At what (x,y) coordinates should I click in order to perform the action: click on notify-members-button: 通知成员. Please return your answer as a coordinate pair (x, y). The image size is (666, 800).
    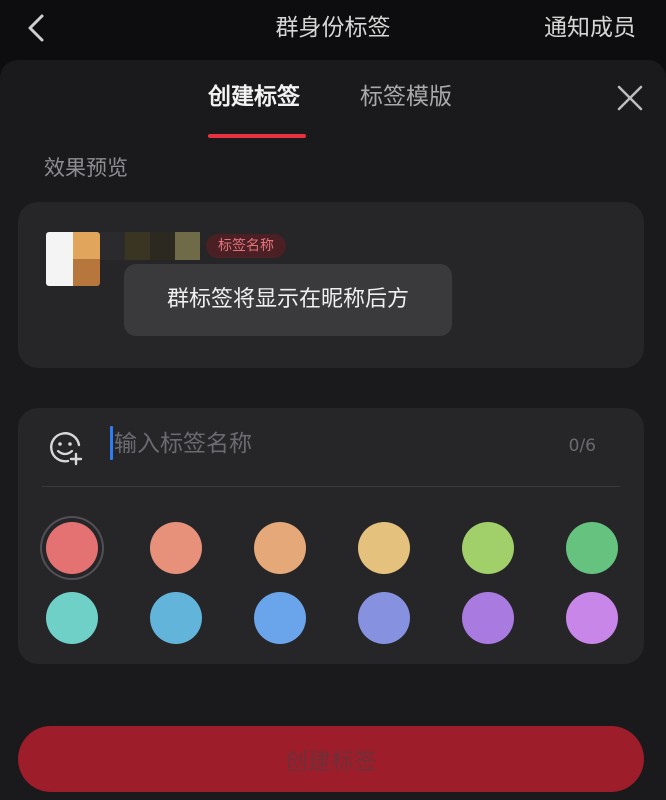
    Looking at the image, I should click on (590, 28).